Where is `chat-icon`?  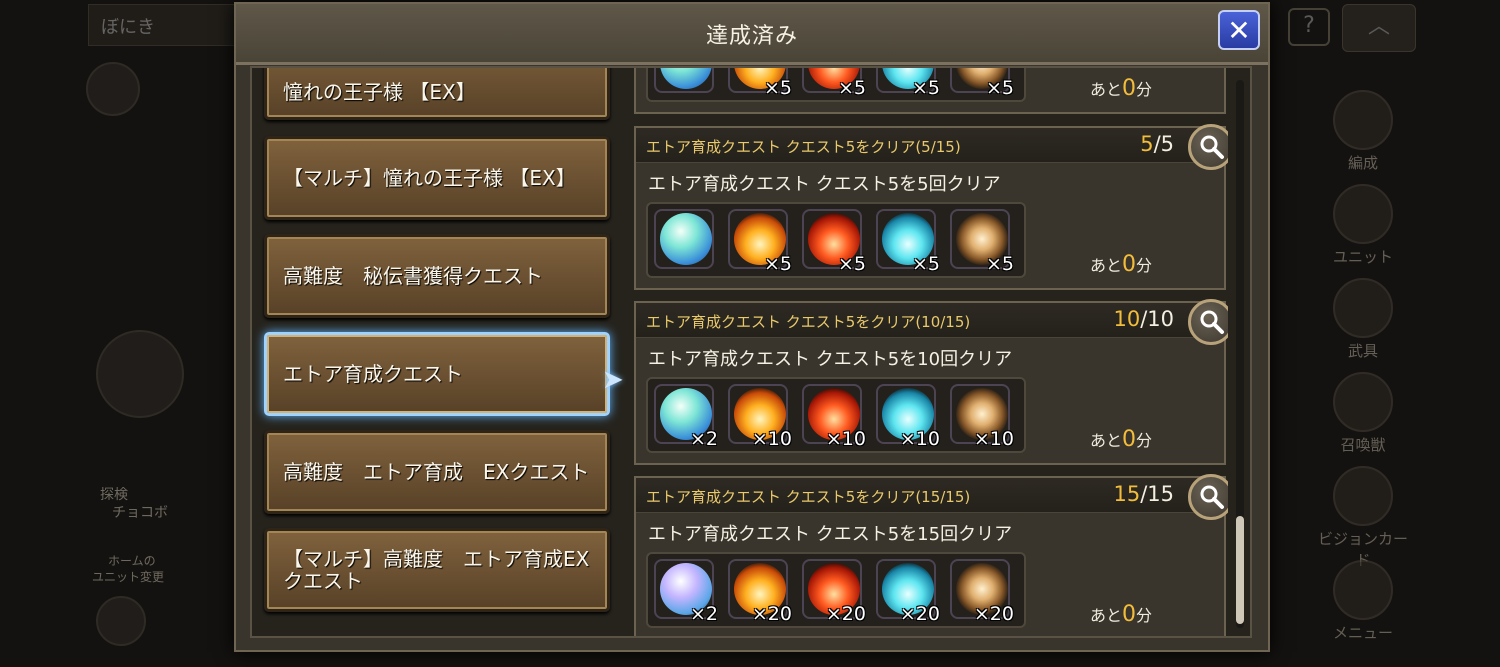
chat-icon is located at coordinates (113, 89).